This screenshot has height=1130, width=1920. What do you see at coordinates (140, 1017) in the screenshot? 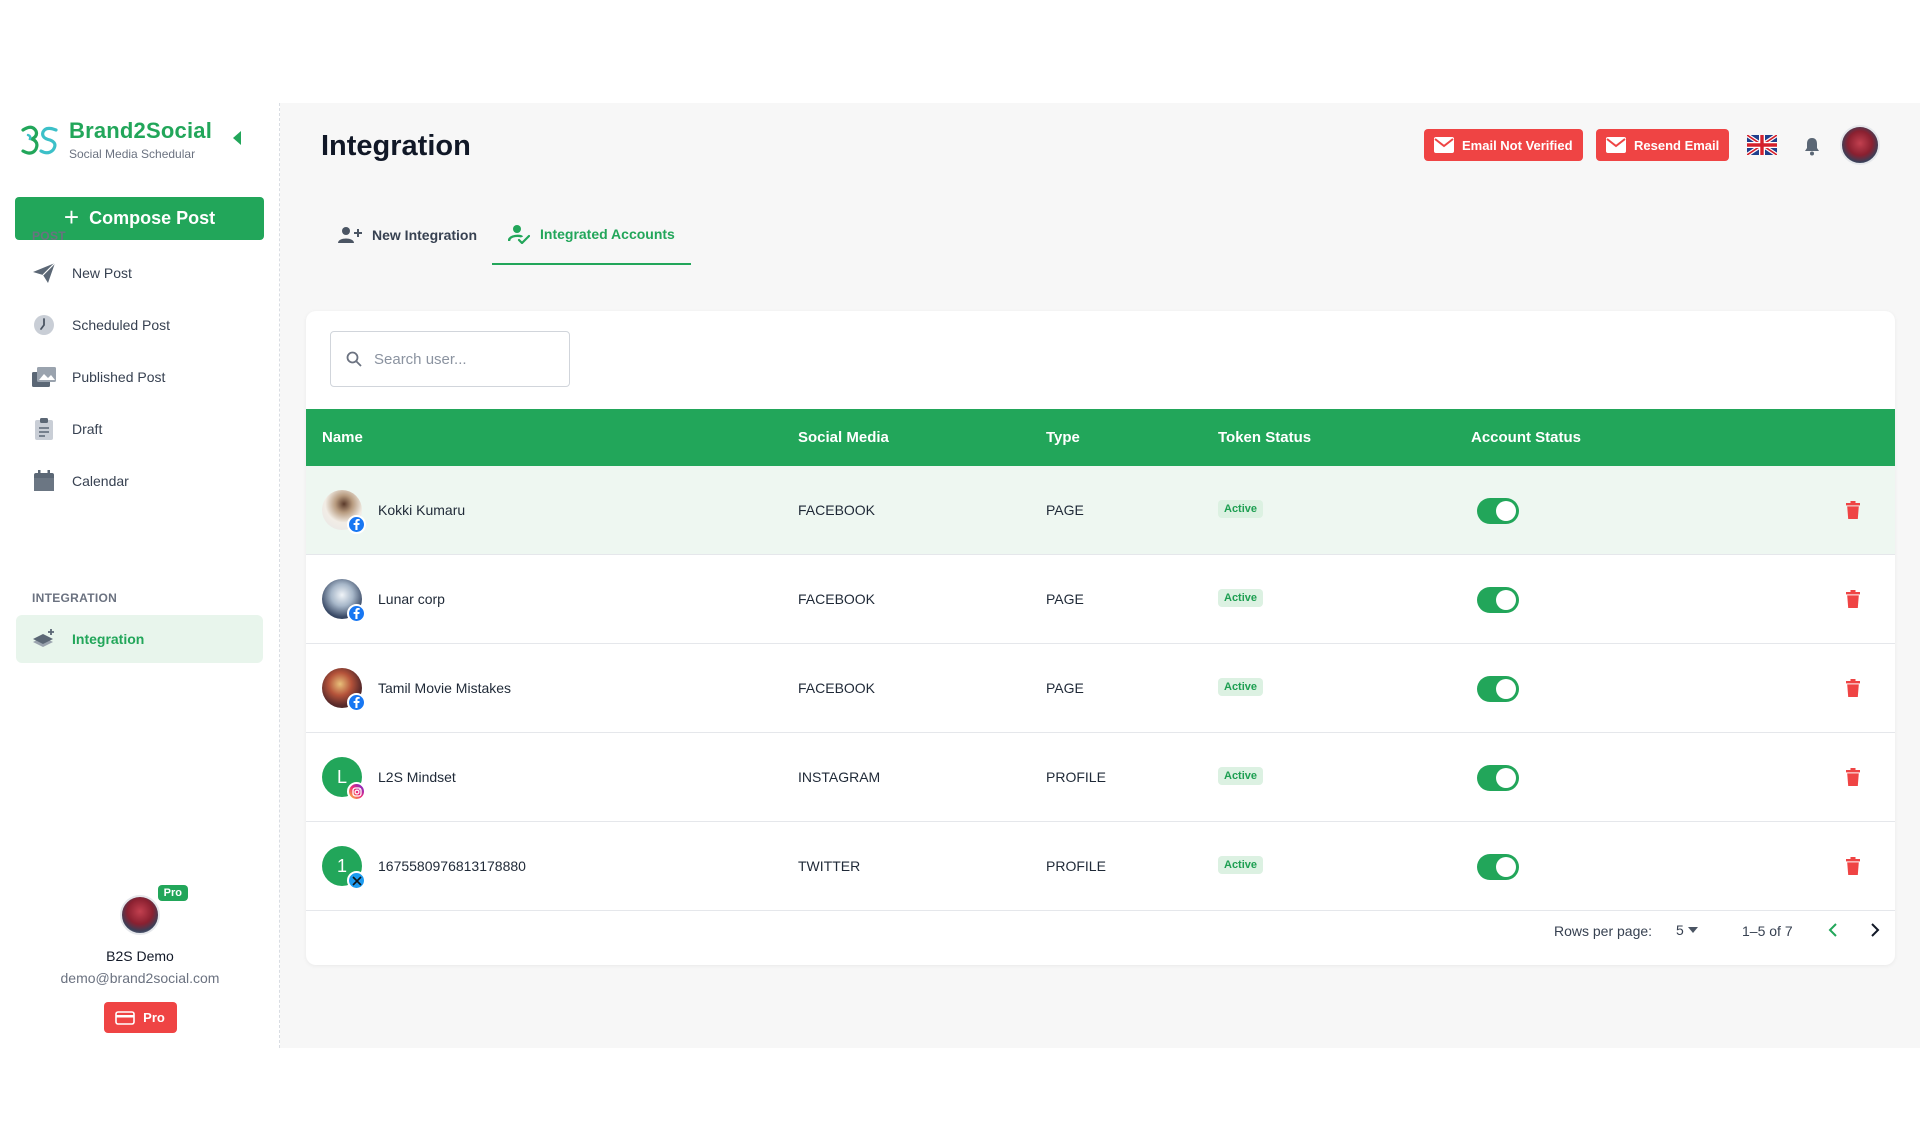
I see `plan-pro-button: Pro` at bounding box center [140, 1017].